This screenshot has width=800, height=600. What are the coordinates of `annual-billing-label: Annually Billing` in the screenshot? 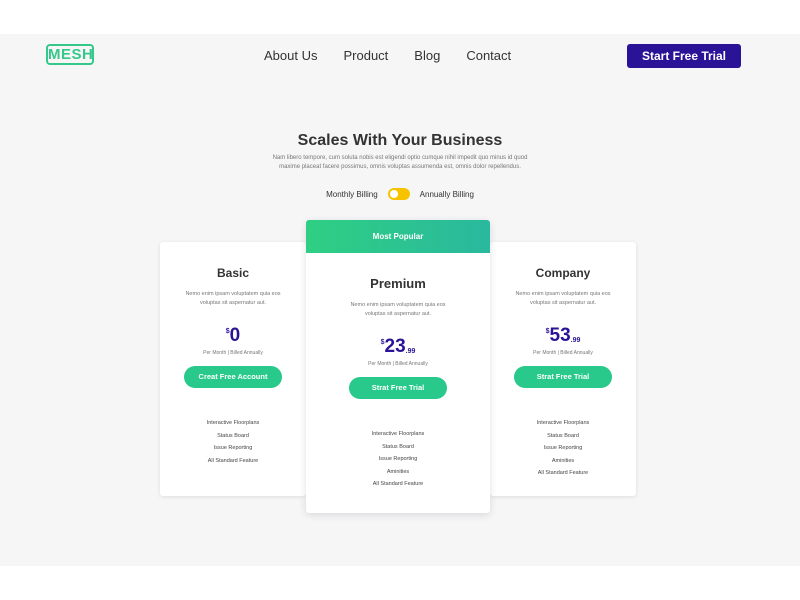 It's located at (447, 194).